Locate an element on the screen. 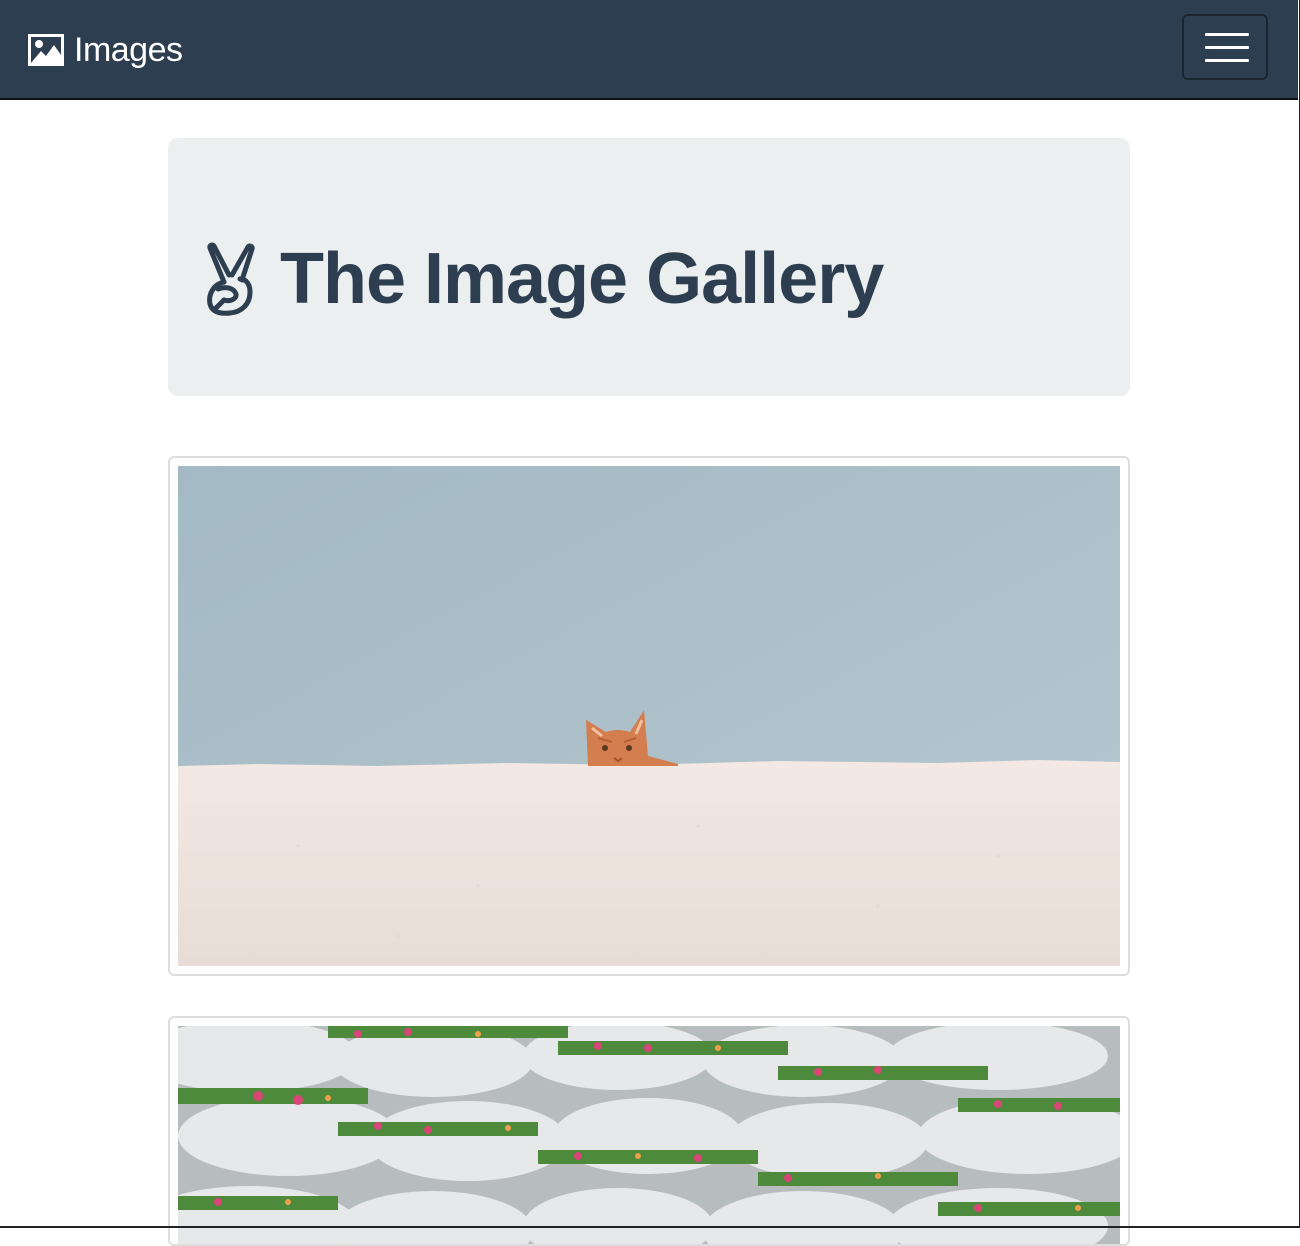 This screenshot has width=1300, height=1246. navbar-brand: Images is located at coordinates (105, 50).